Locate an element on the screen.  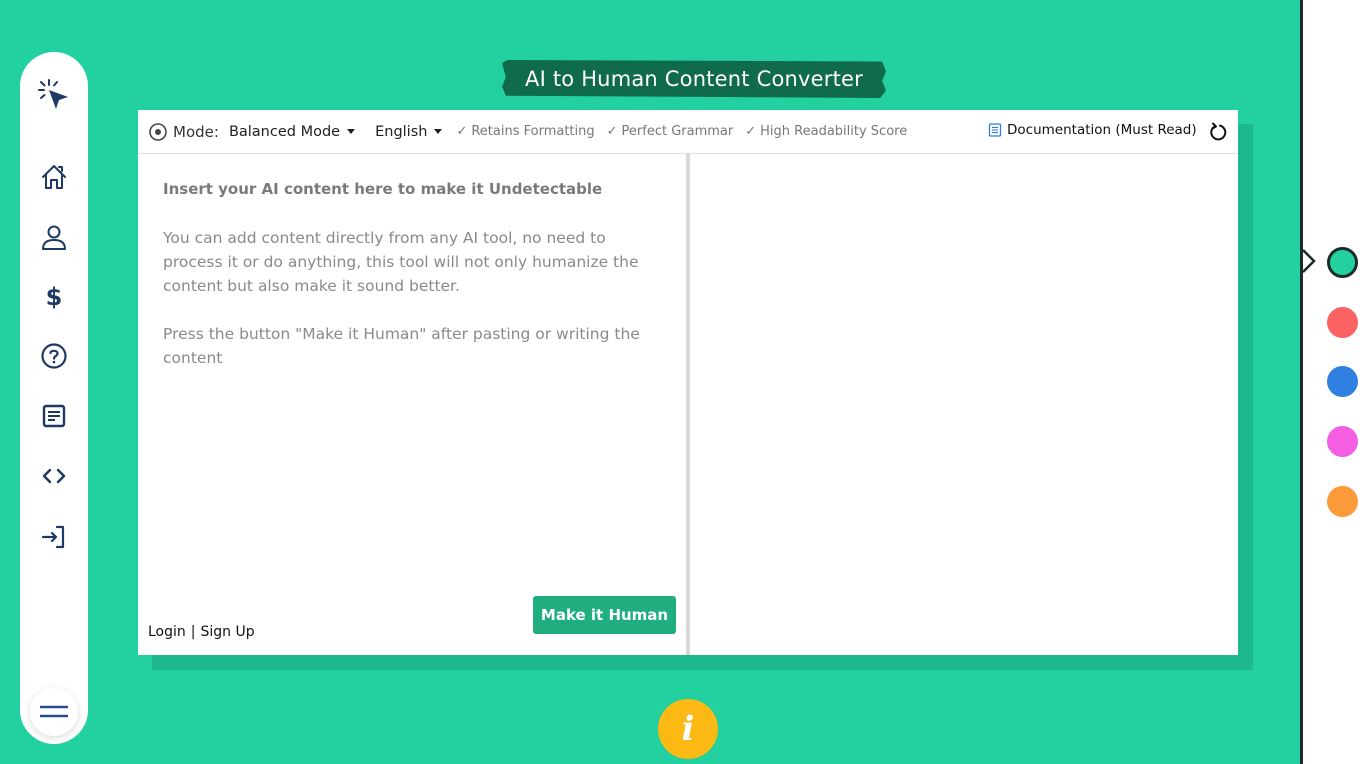
help-circle-icon is located at coordinates (54, 356).